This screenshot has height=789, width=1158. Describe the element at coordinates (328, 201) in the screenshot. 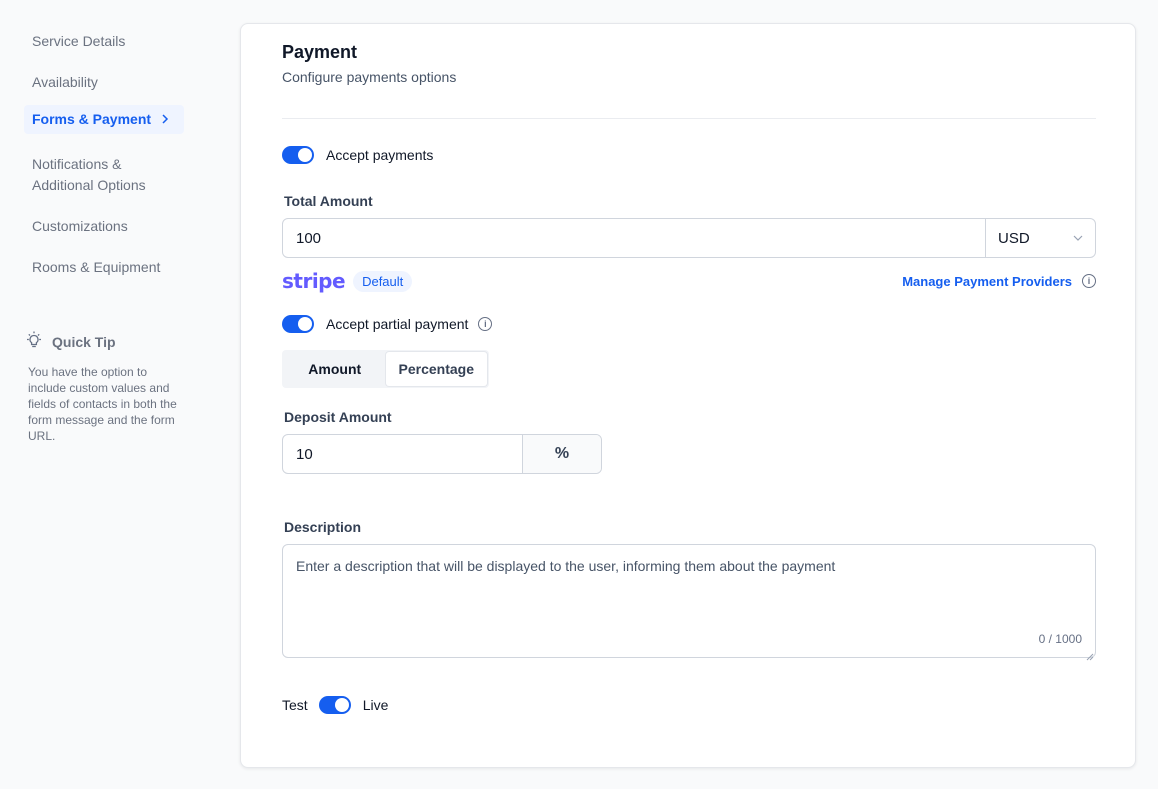

I see `total-amount-label: Total Amount` at that location.